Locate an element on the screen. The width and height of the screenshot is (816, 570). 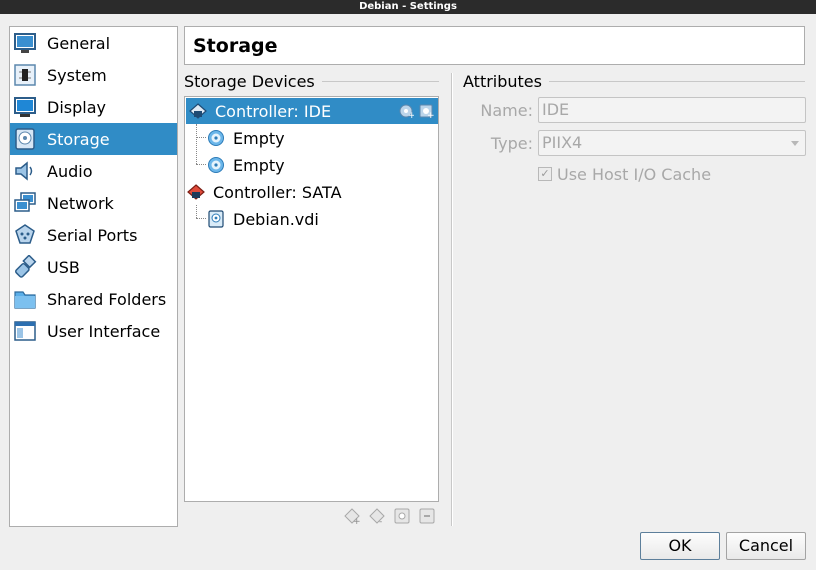
tree-item-label: Controller: IDE is located at coordinates (273, 111).